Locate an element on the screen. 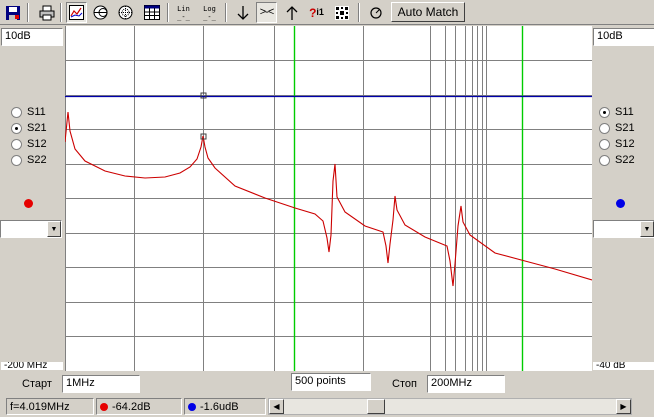 The image size is (654, 417). log-scale-icon: Log _-_ is located at coordinates (209, 12).